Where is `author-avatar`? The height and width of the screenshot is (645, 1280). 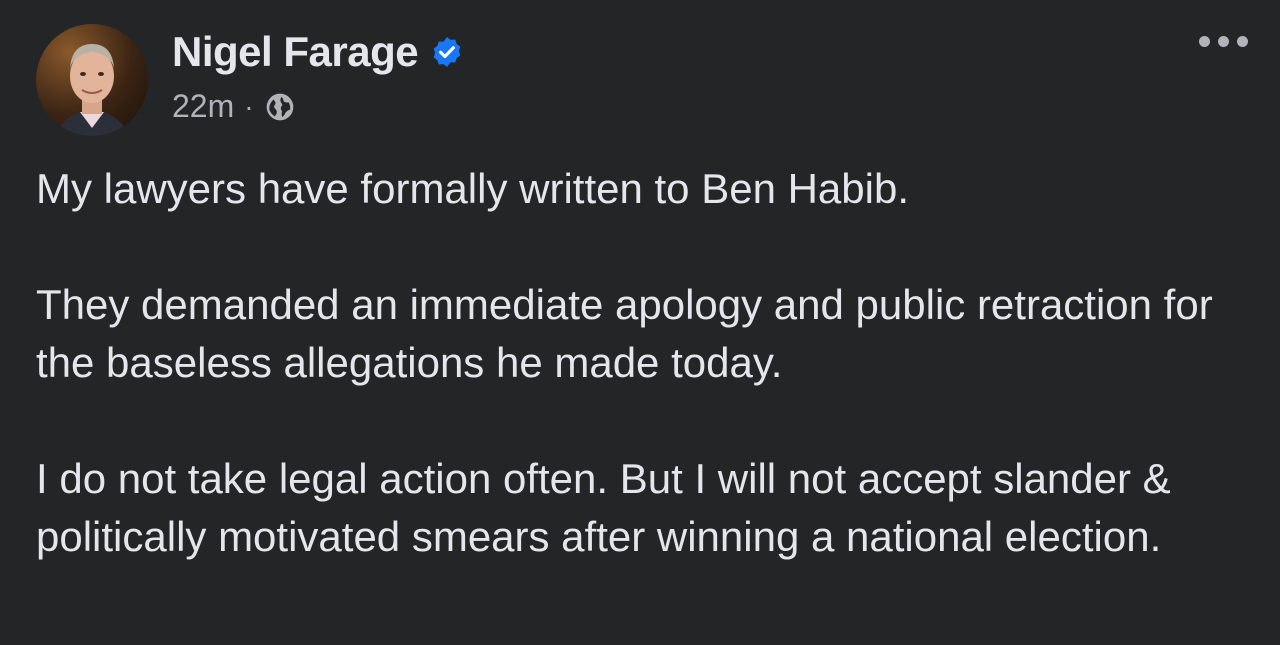 author-avatar is located at coordinates (92, 80).